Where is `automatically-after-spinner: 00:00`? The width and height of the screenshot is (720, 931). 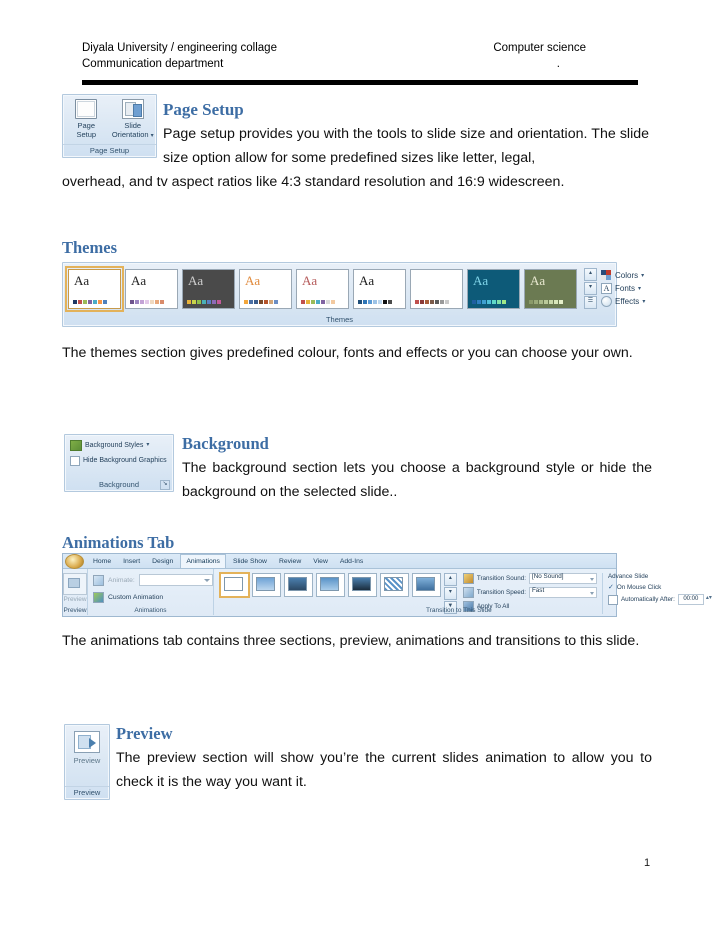 automatically-after-spinner: 00:00 is located at coordinates (694, 599).